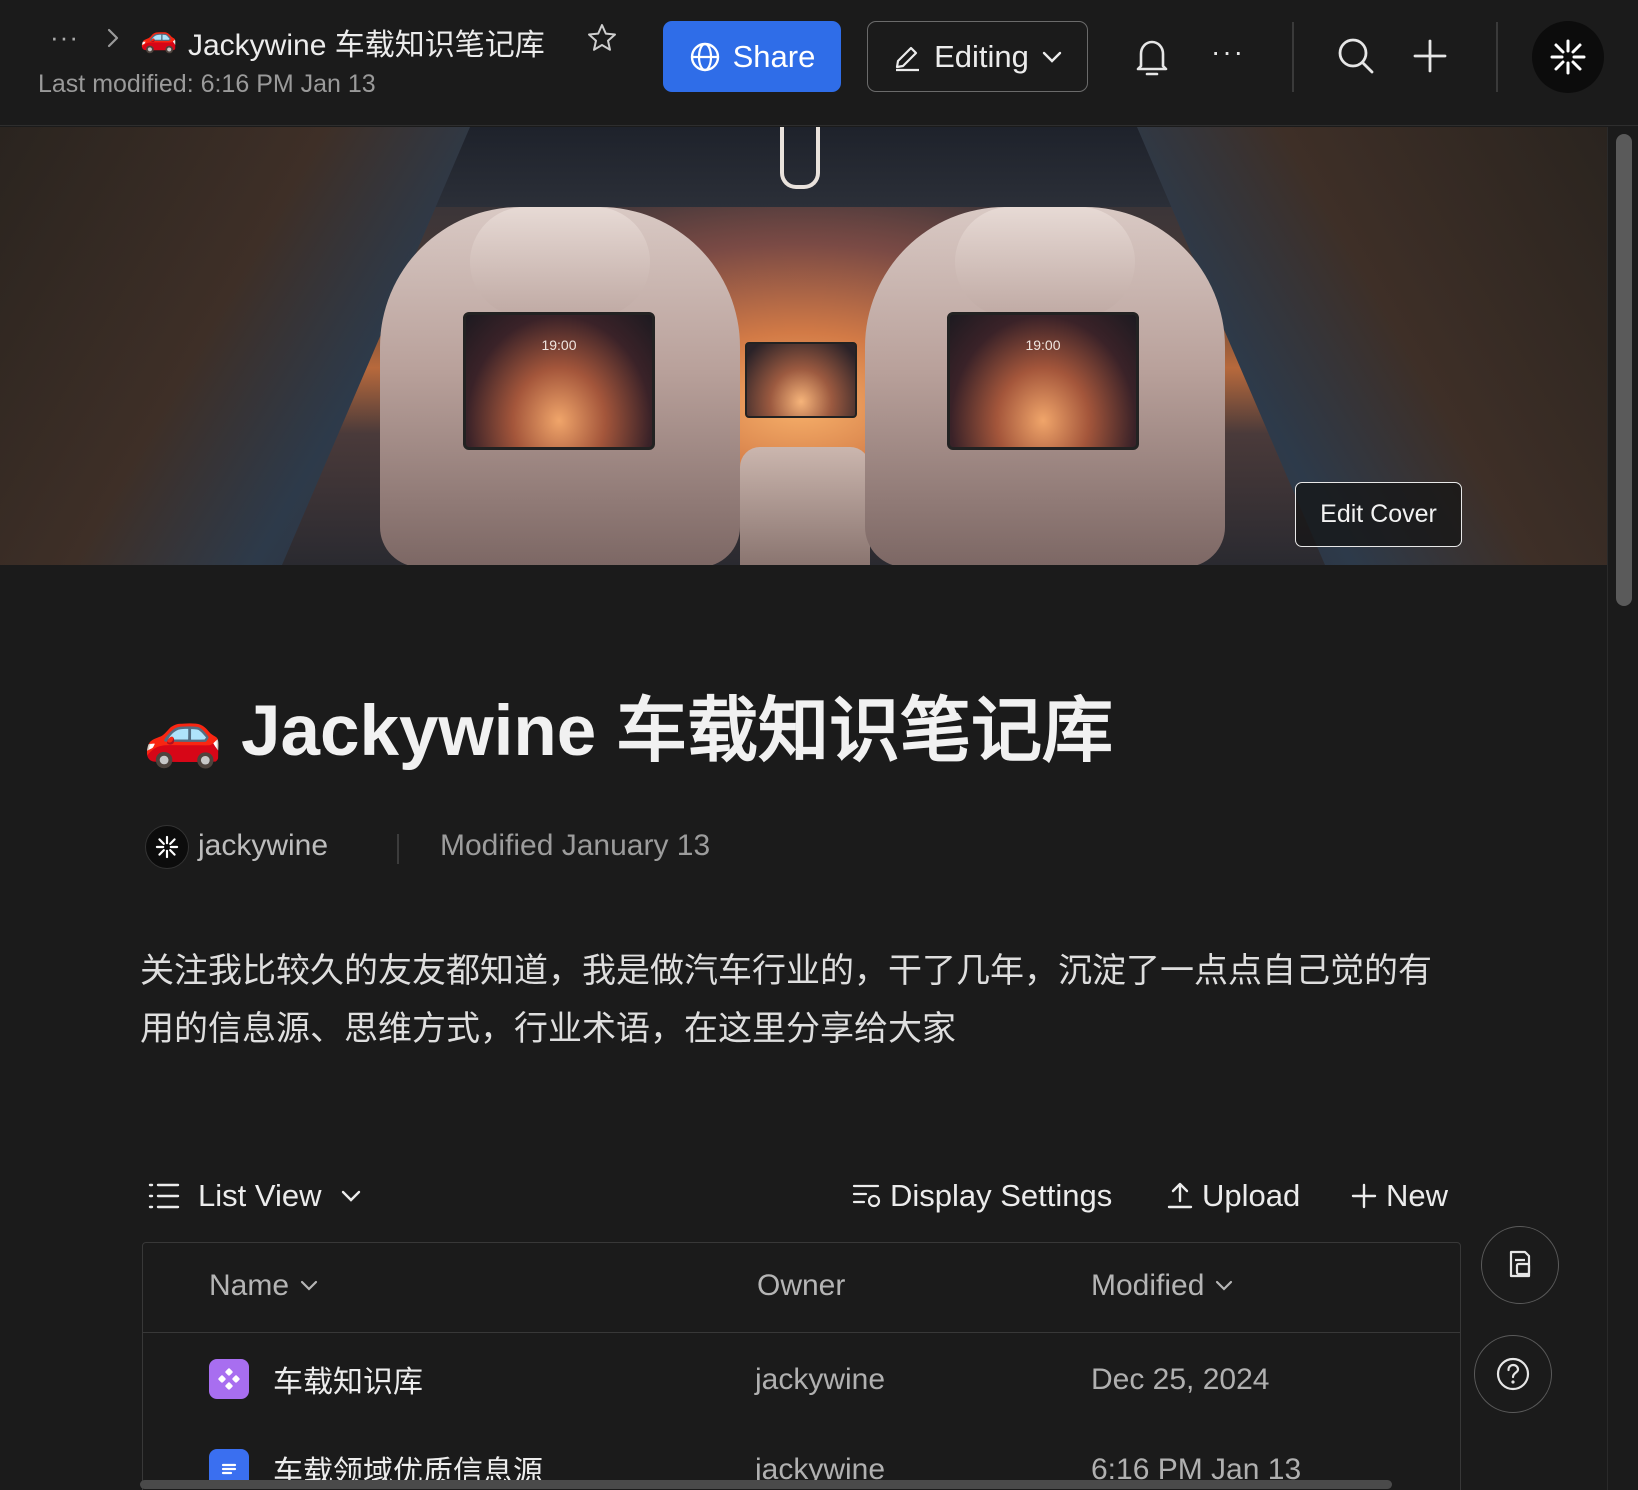  I want to click on center-console, so click(805, 506).